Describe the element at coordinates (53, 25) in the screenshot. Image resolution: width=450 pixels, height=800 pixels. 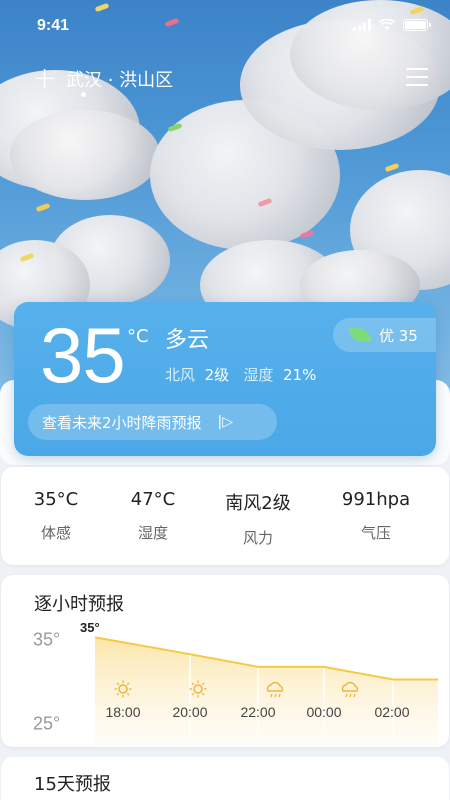
I see `status-time: 9:41` at that location.